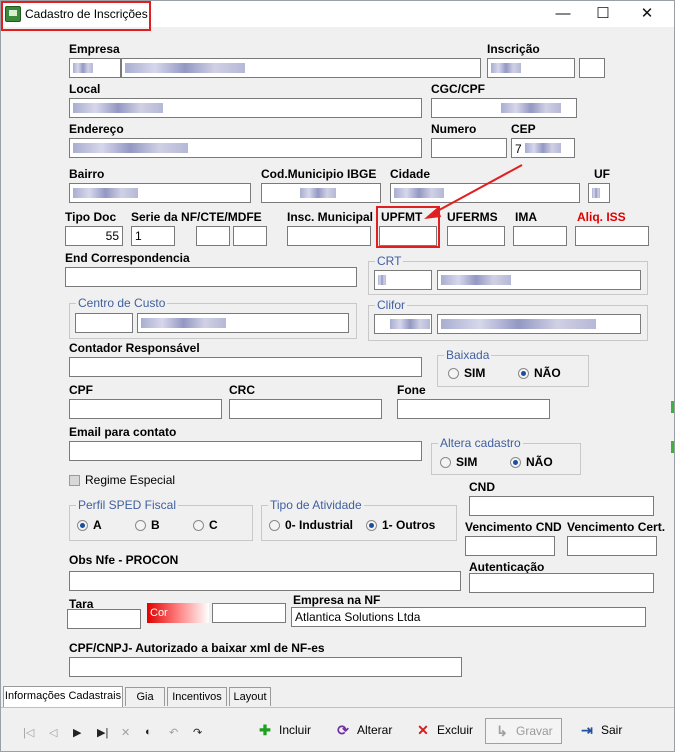  I want to click on insc-municipal-field, so click(329, 236).